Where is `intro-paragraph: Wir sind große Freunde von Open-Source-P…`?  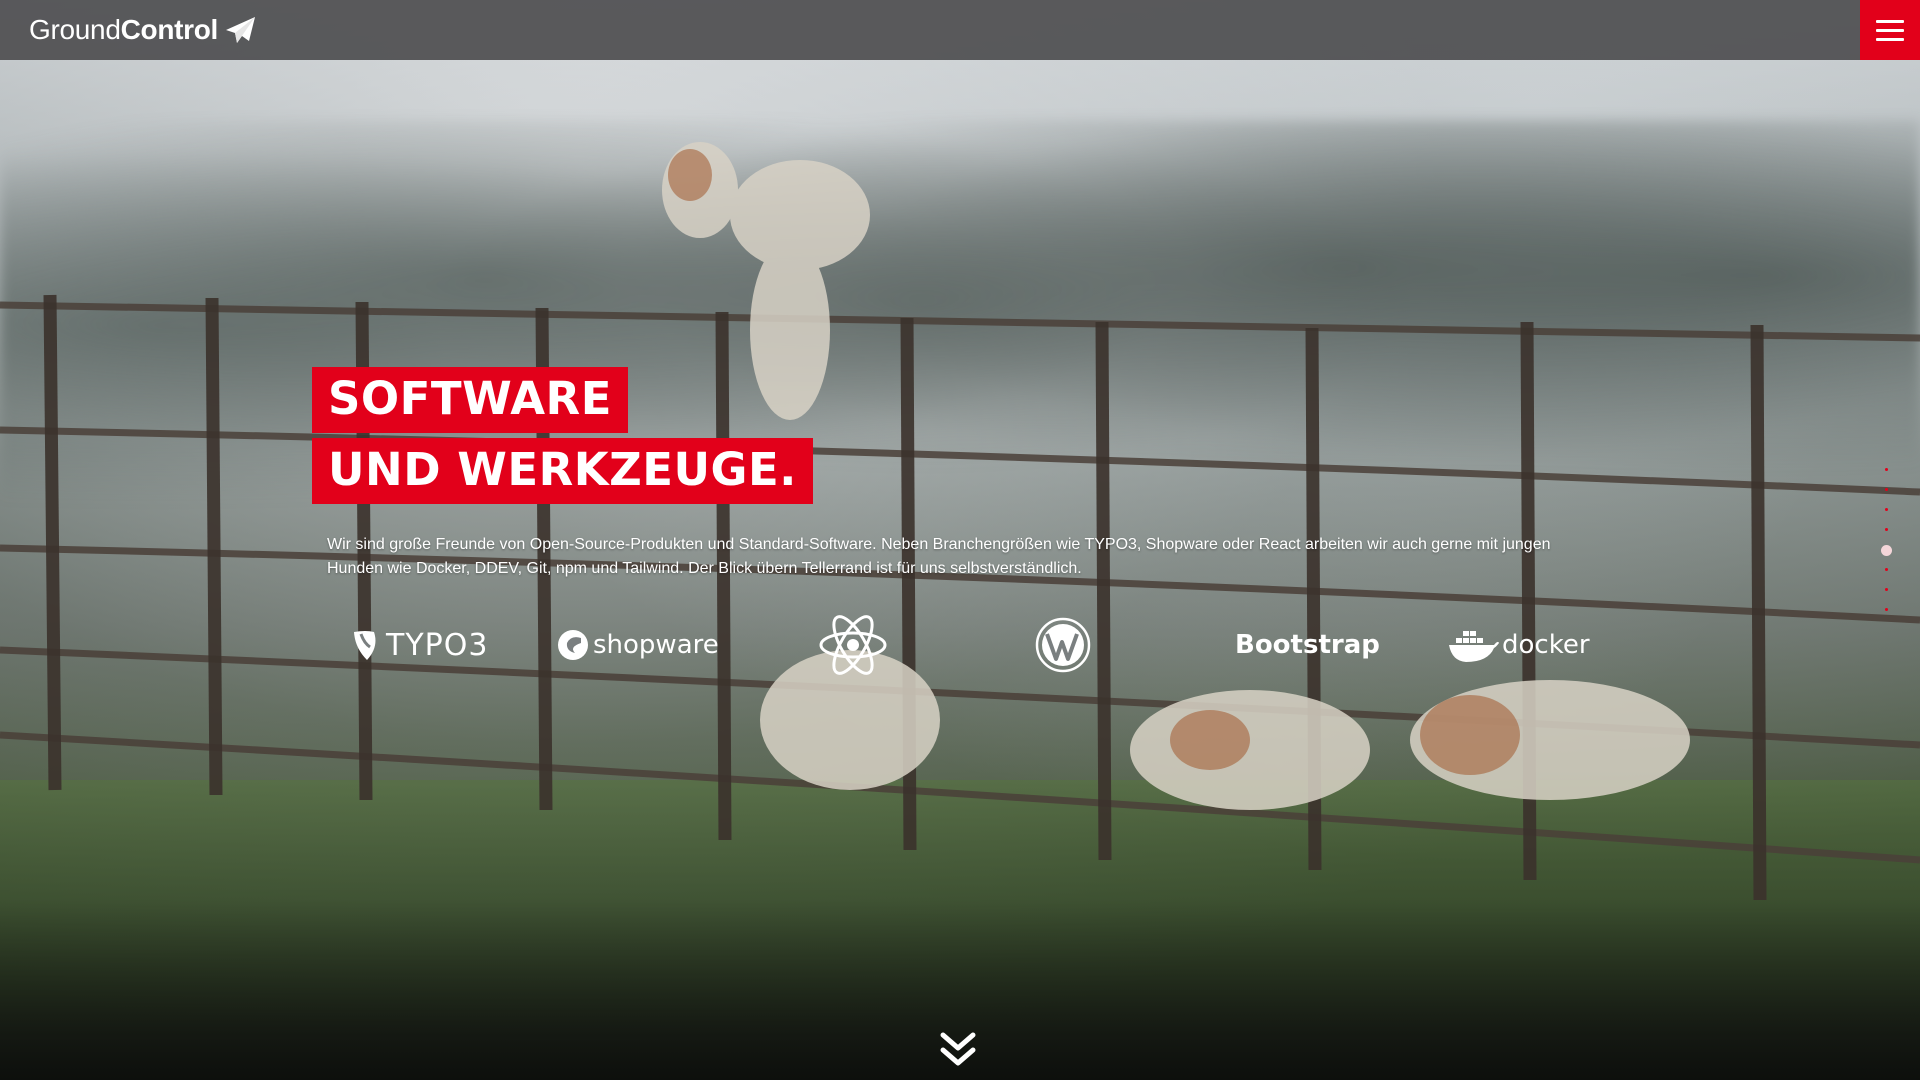 intro-paragraph: Wir sind große Freunde von Open-Source-P… is located at coordinates (939, 556).